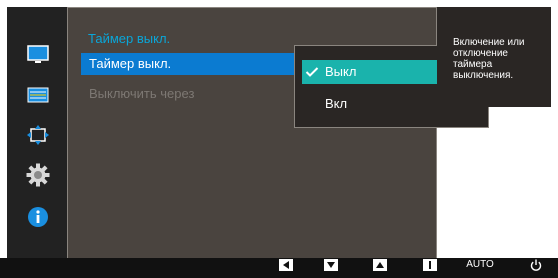 The image size is (558, 278). I want to click on resize-arrows-icon, so click(38, 135).